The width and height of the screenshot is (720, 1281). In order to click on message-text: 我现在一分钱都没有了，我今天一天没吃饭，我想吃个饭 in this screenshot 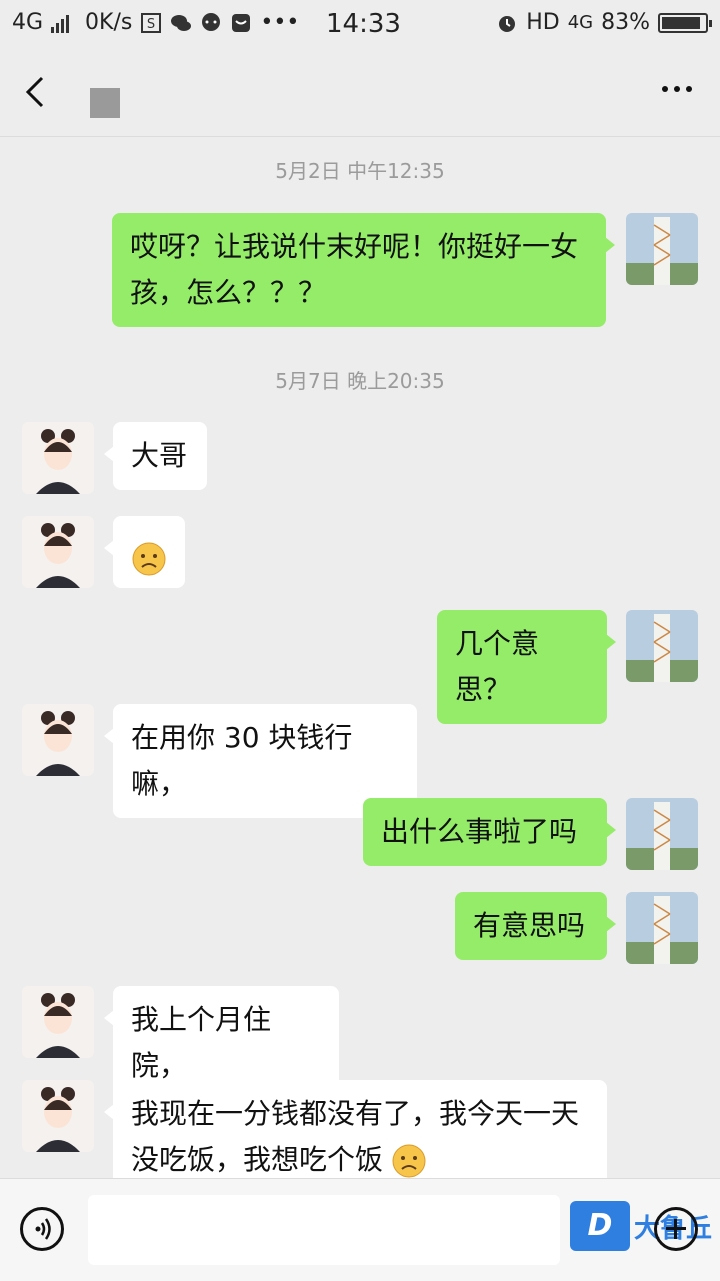, I will do `click(355, 1136)`.